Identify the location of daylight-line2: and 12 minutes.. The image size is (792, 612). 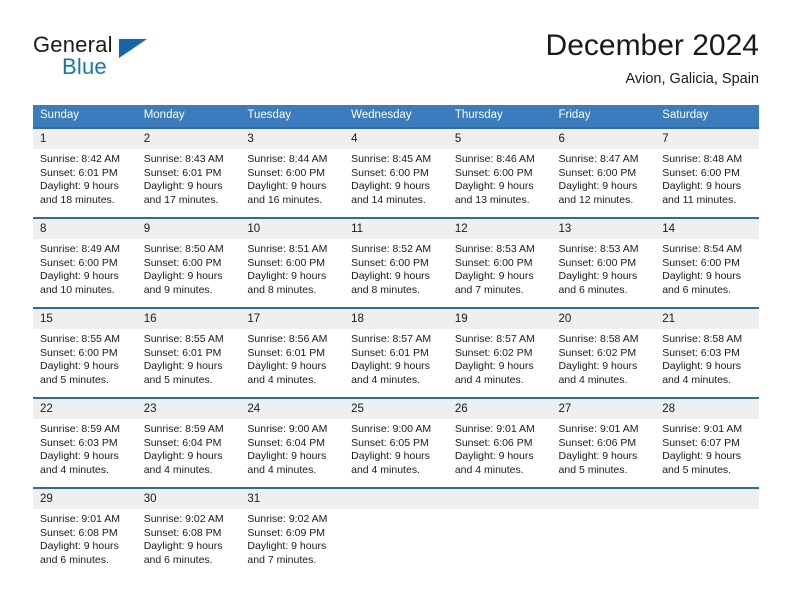
(596, 199).